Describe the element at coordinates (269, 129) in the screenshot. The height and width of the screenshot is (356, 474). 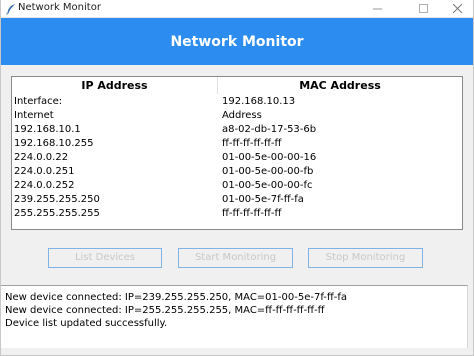
I see `mac-cell: a8-02-db-17-53-6b` at that location.